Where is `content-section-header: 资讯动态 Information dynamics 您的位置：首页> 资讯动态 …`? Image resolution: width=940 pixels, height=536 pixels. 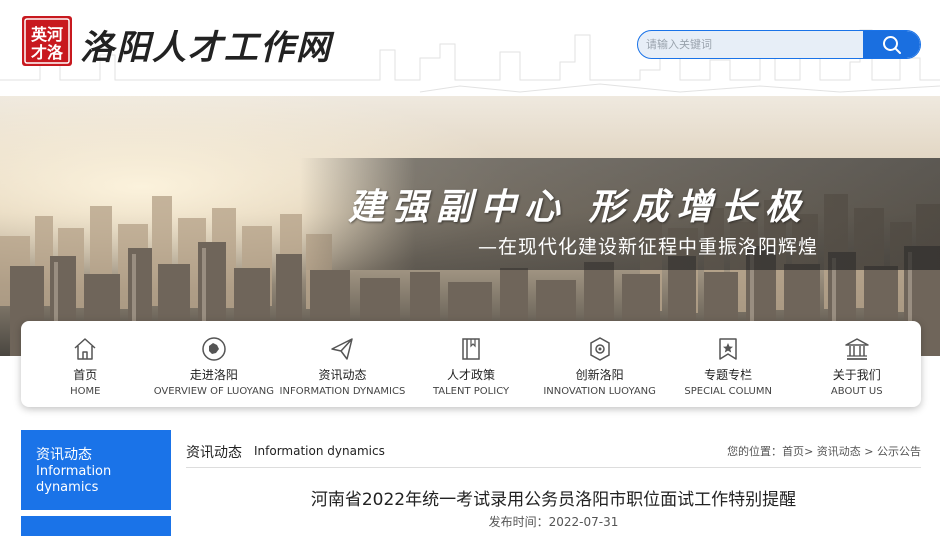
content-section-header: 资讯动态 Information dynamics 您的位置：首页> 资讯动态 … is located at coordinates (553, 454).